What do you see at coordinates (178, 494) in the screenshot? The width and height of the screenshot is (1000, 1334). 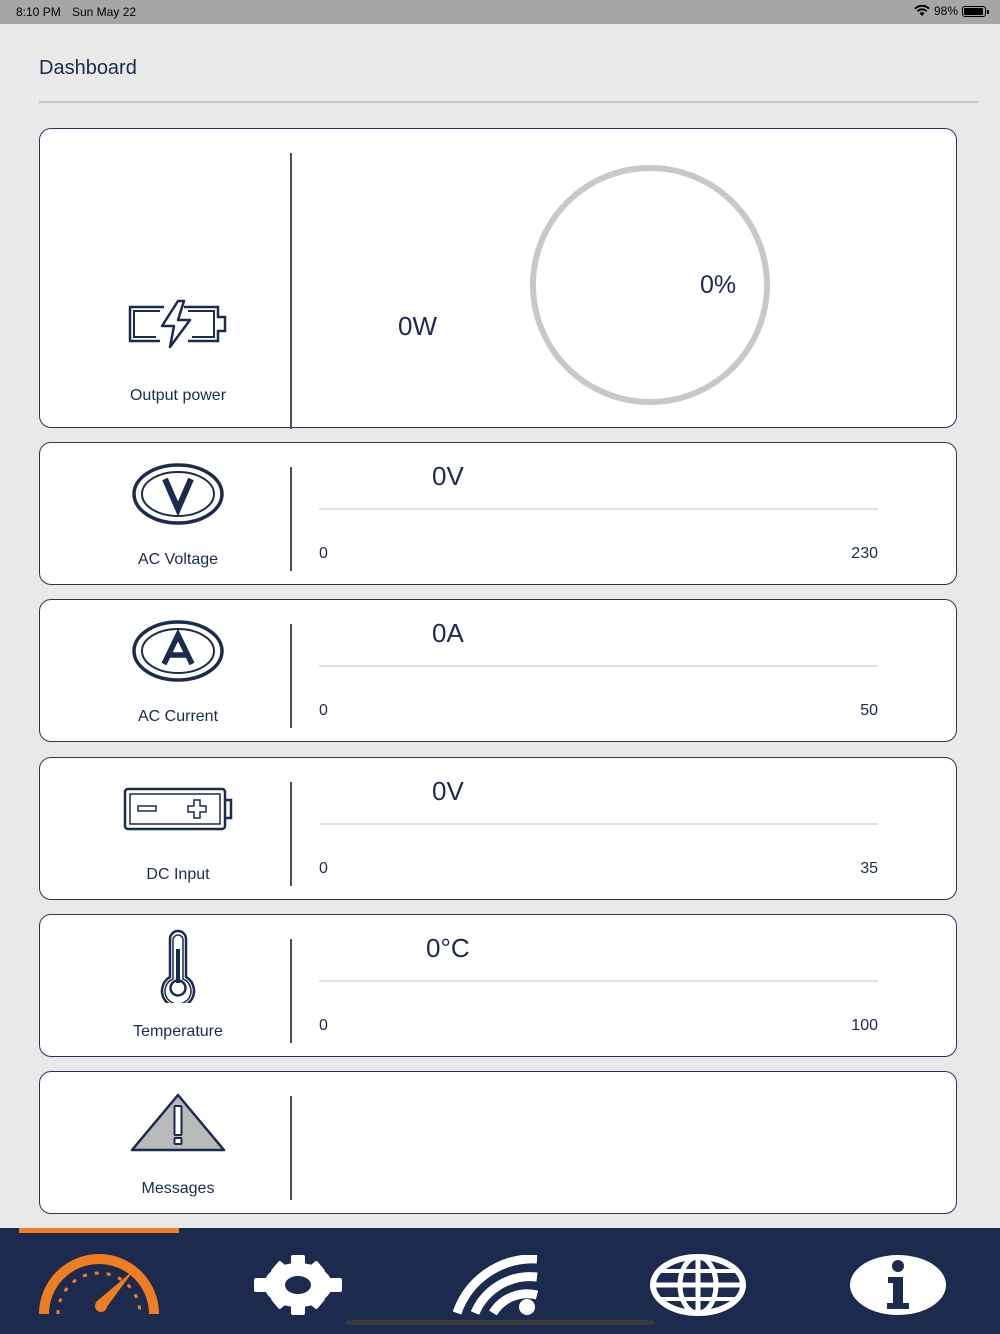 I see `voltage-icon` at bounding box center [178, 494].